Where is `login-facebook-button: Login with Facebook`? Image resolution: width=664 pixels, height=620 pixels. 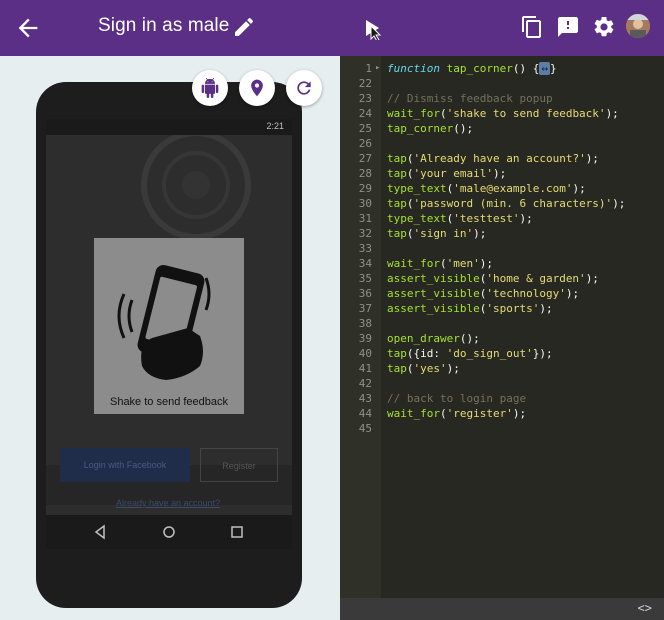
login-facebook-button: Login with Facebook is located at coordinates (125, 465).